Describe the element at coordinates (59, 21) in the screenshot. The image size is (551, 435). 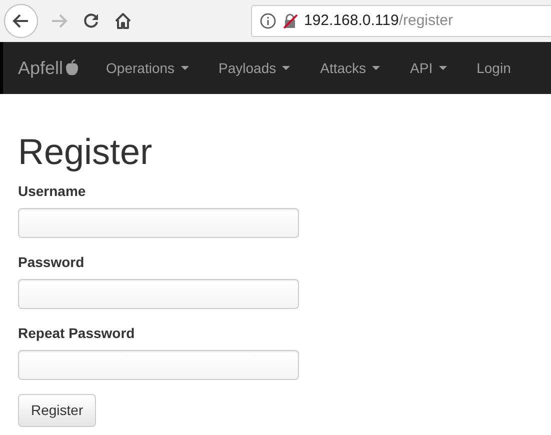
I see `forward-arrow-icon` at that location.